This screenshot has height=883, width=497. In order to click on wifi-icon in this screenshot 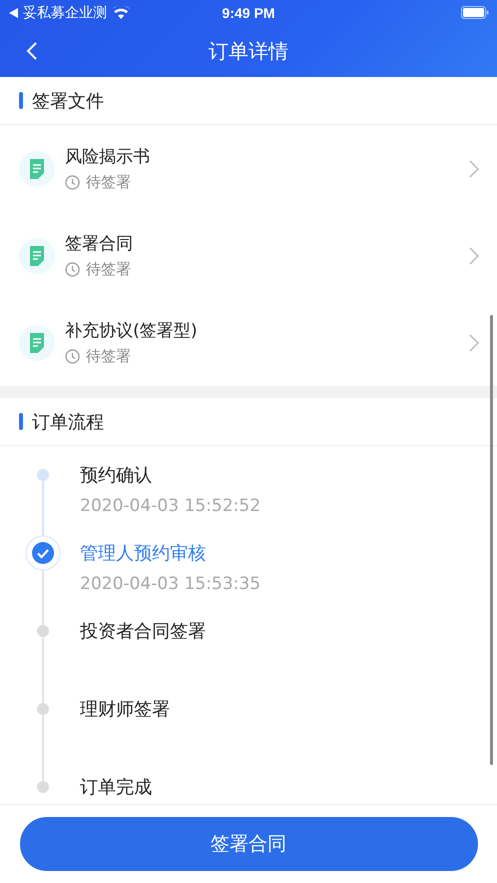, I will do `click(121, 12)`.